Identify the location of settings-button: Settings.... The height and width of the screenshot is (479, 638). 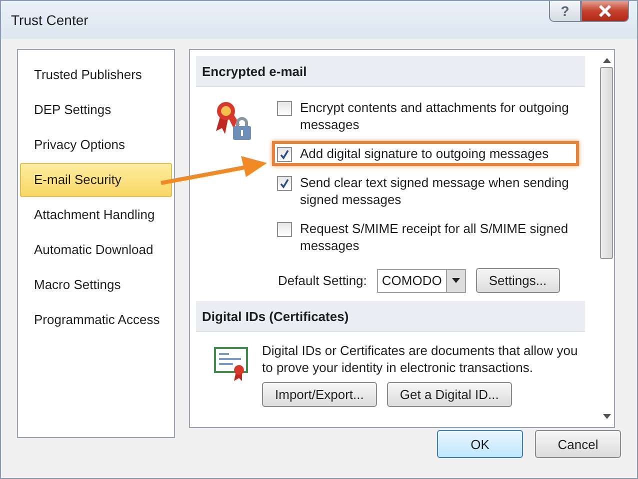
(518, 280).